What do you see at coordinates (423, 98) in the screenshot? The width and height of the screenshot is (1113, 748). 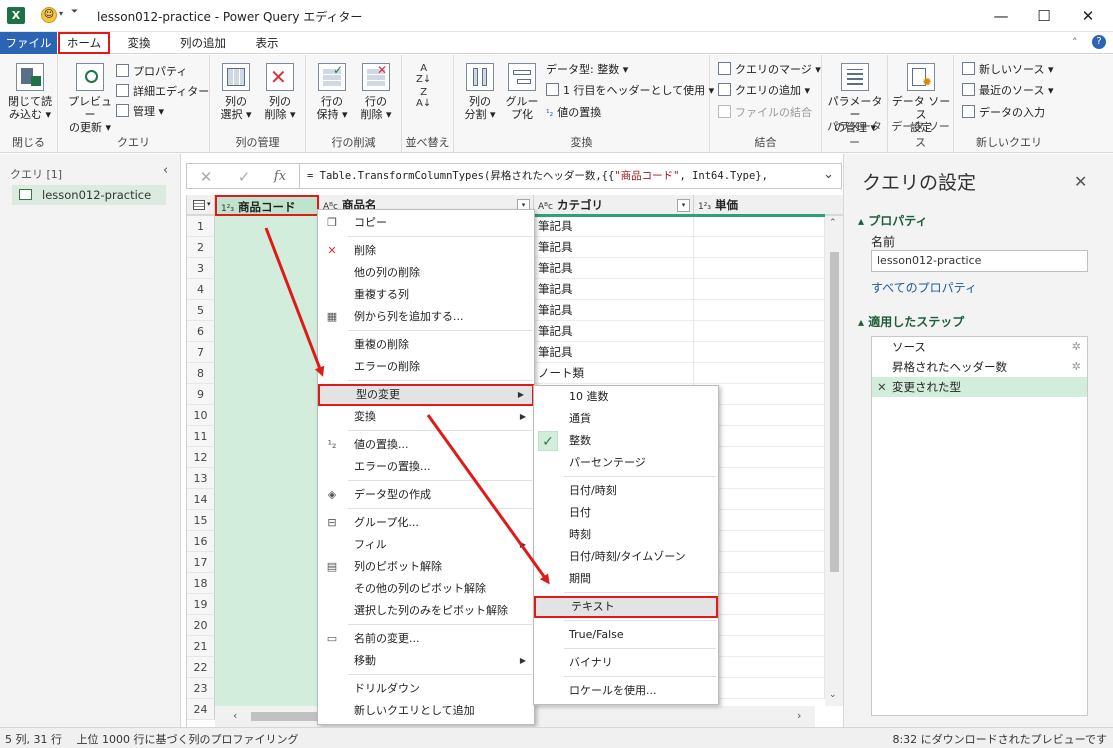 I see `sort-descending-icon: Z A↓` at bounding box center [423, 98].